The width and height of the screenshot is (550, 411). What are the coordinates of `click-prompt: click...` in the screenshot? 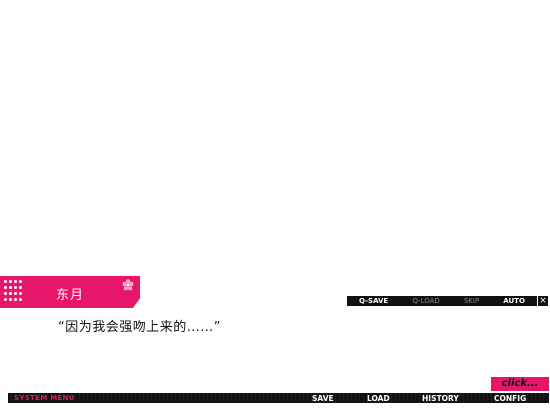 It's located at (520, 384).